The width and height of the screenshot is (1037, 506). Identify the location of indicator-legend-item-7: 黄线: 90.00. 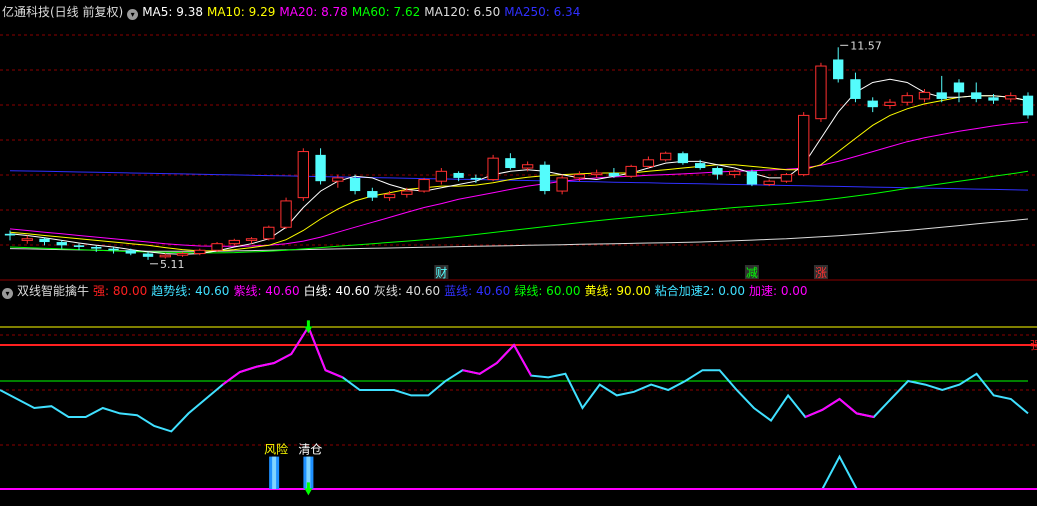
(617, 291).